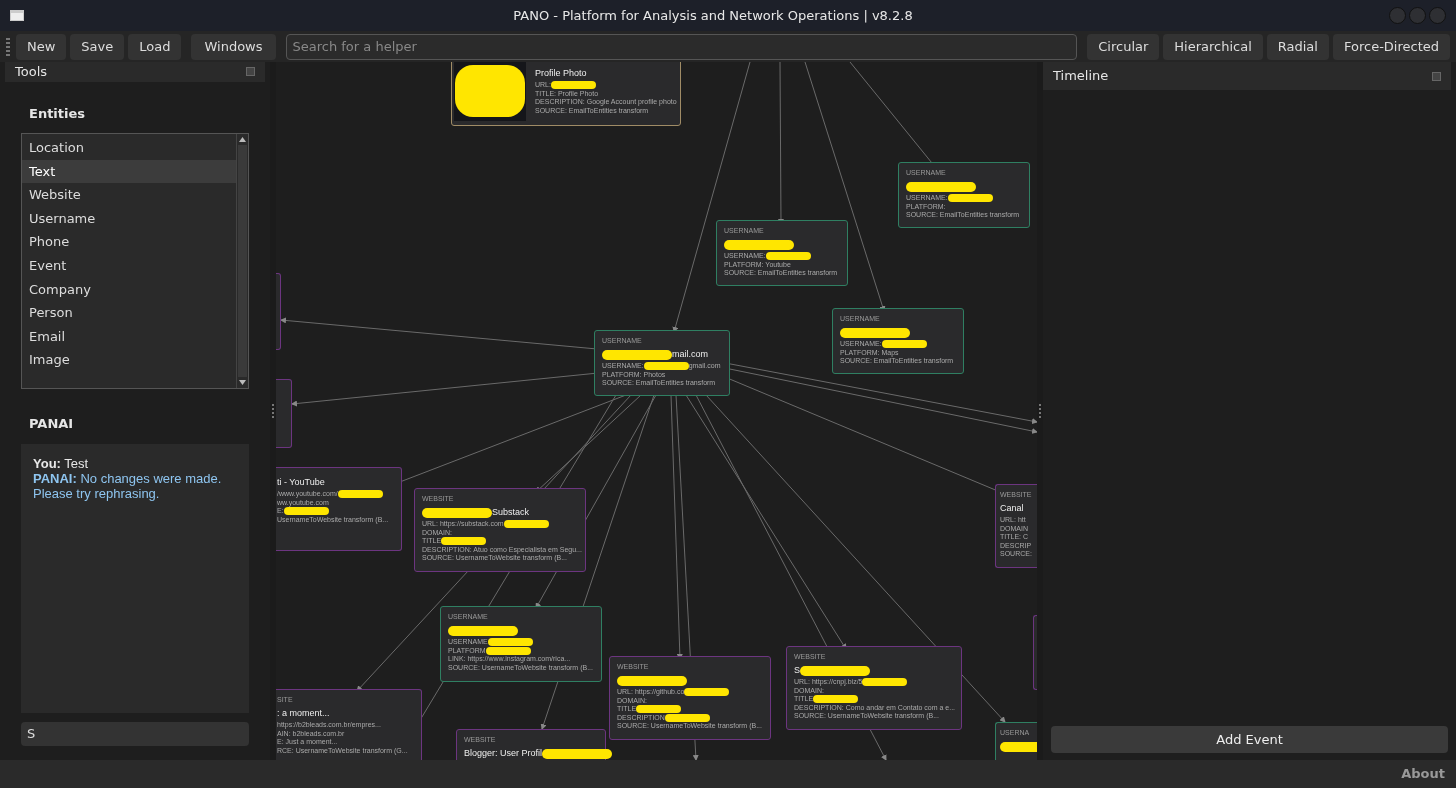 This screenshot has width=1456, height=788. What do you see at coordinates (1423, 774) in the screenshot?
I see `about-link: About` at bounding box center [1423, 774].